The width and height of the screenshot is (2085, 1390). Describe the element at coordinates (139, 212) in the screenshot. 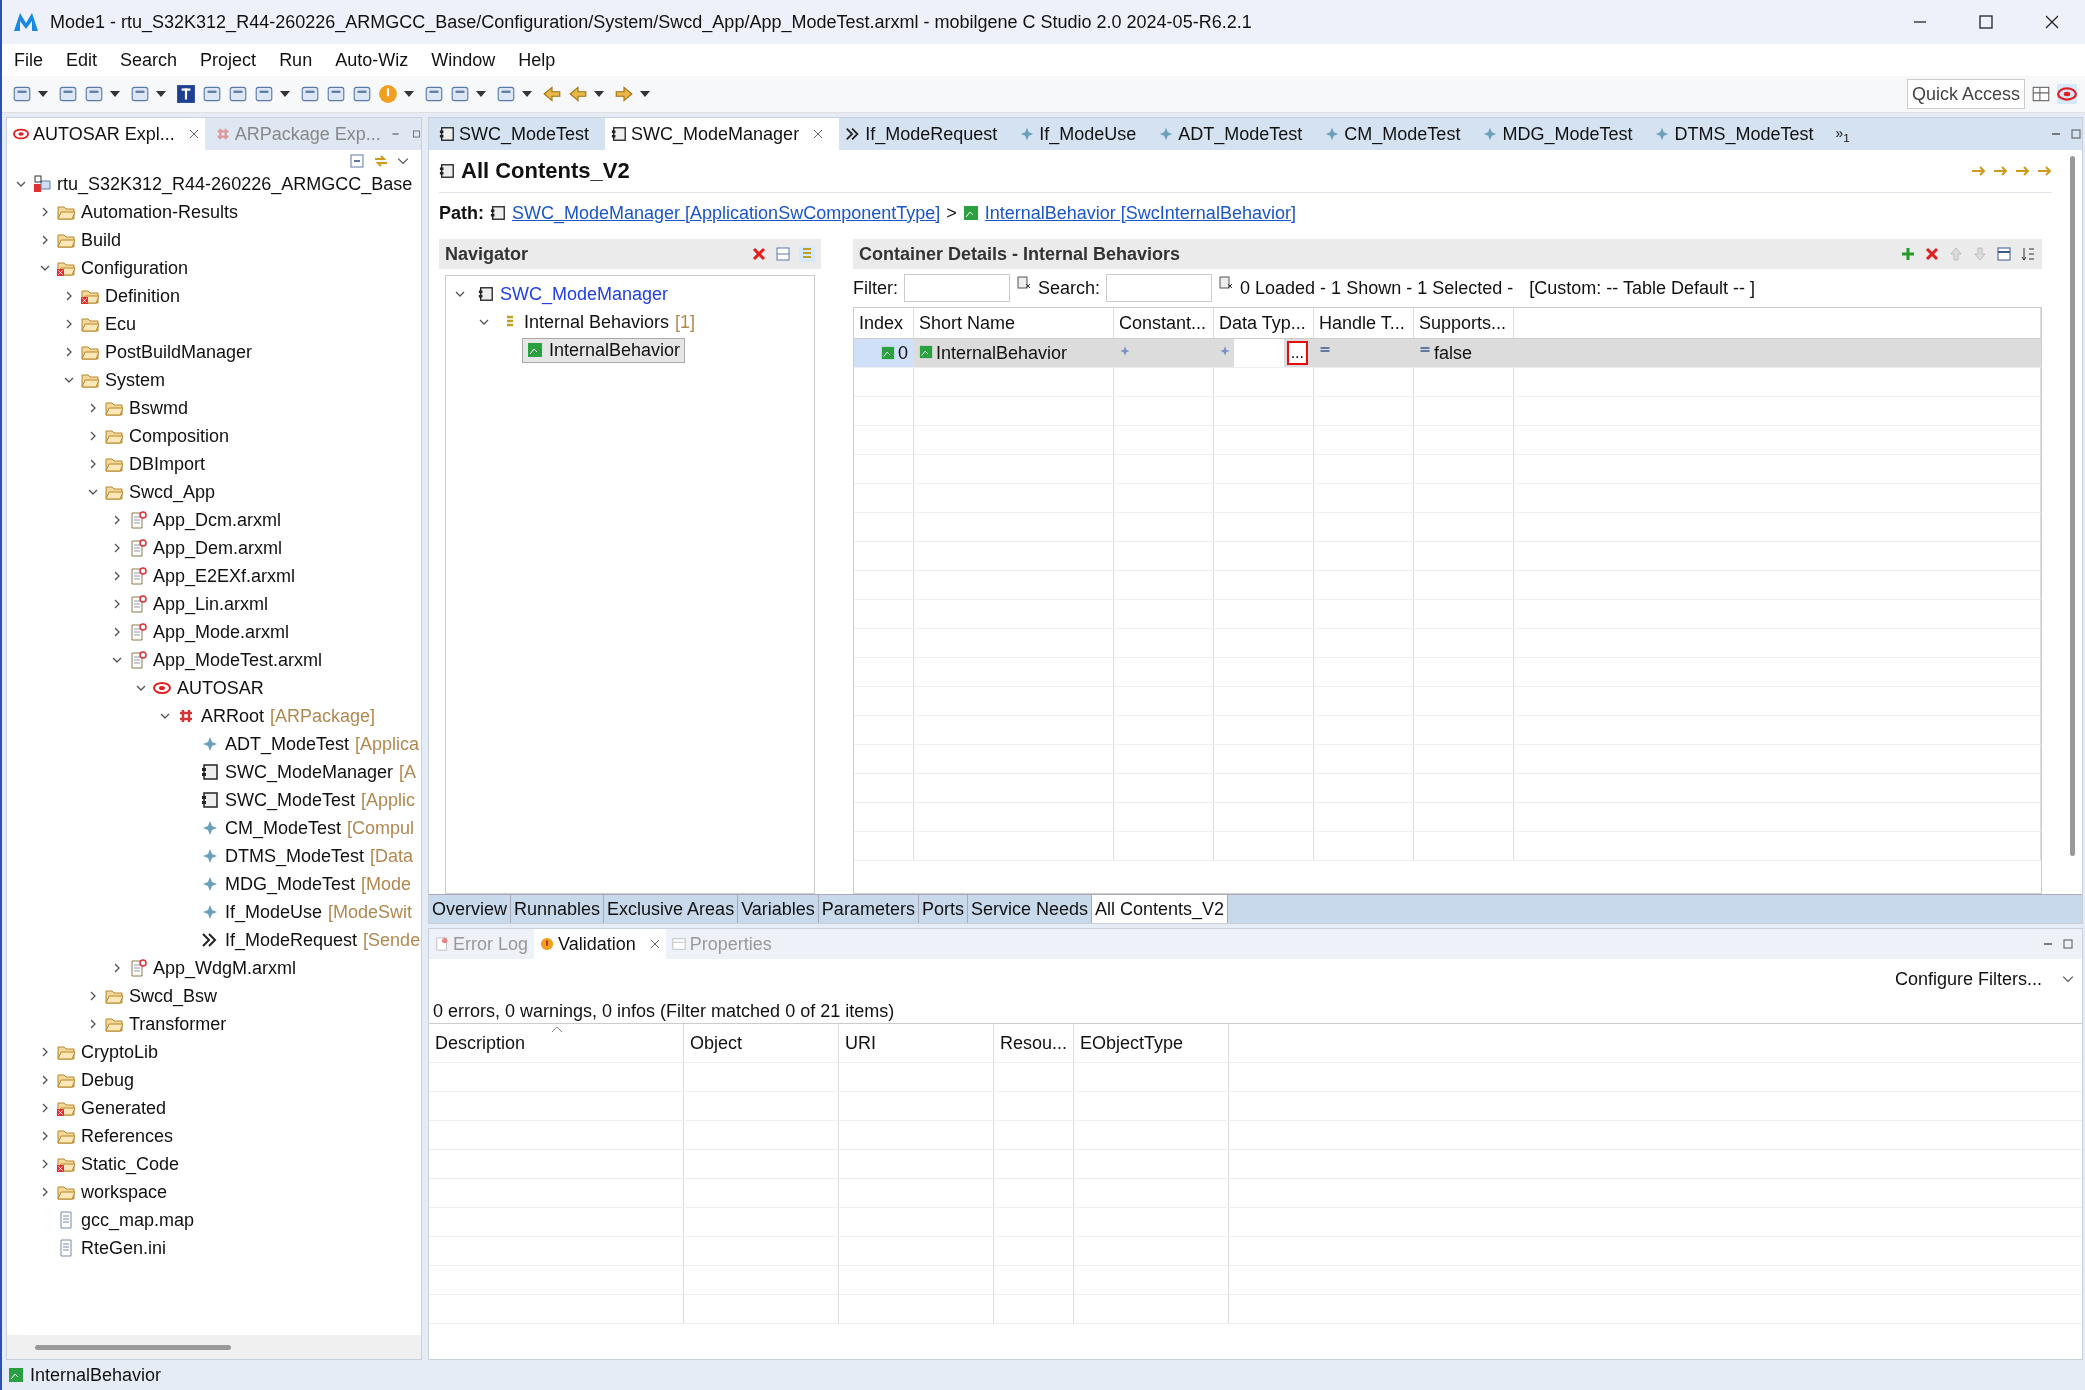

I see `tree-item: Automation-Results` at that location.